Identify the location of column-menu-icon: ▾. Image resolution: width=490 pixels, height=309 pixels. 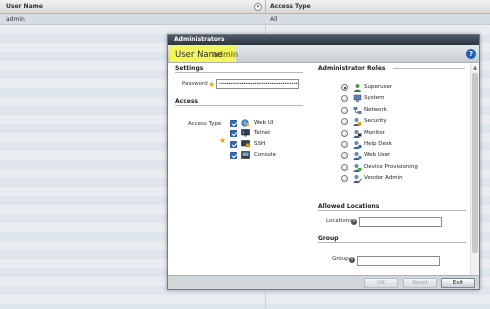
(258, 7).